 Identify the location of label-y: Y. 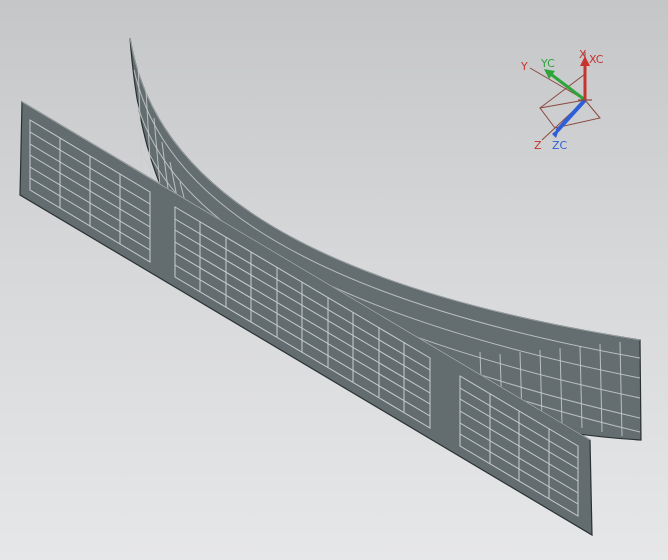
(524, 66).